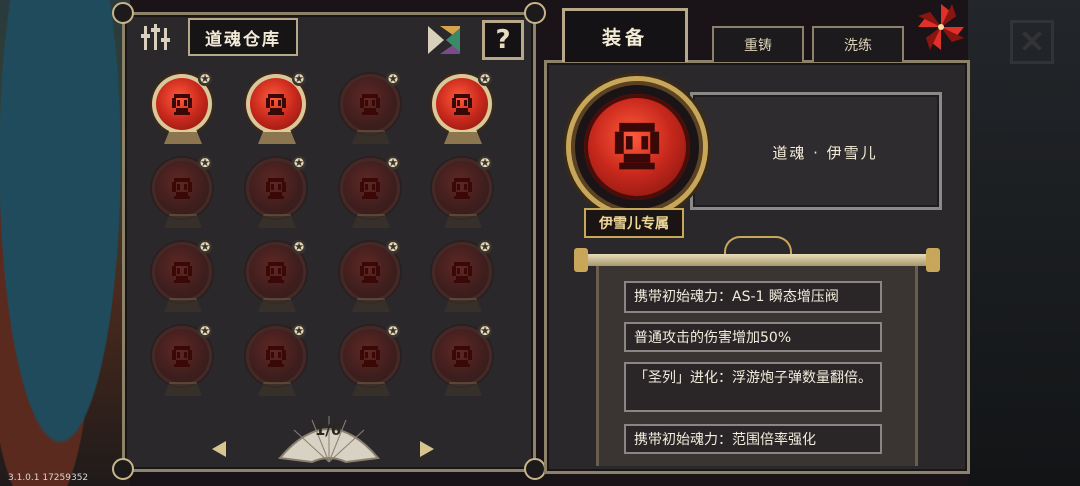 Image resolution: width=1080 pixels, height=486 pixels. Describe the element at coordinates (446, 40) in the screenshot. I see `sort-icon` at that location.